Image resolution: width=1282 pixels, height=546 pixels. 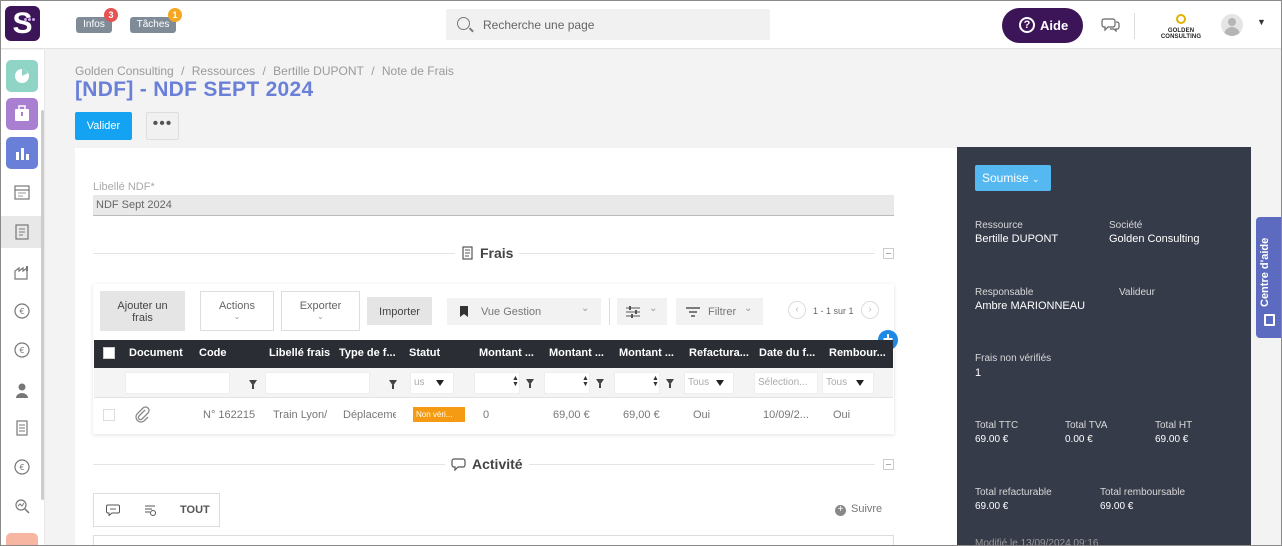 What do you see at coordinates (237, 311) in the screenshot?
I see `actions-dropdown: Actions ⌄` at bounding box center [237, 311].